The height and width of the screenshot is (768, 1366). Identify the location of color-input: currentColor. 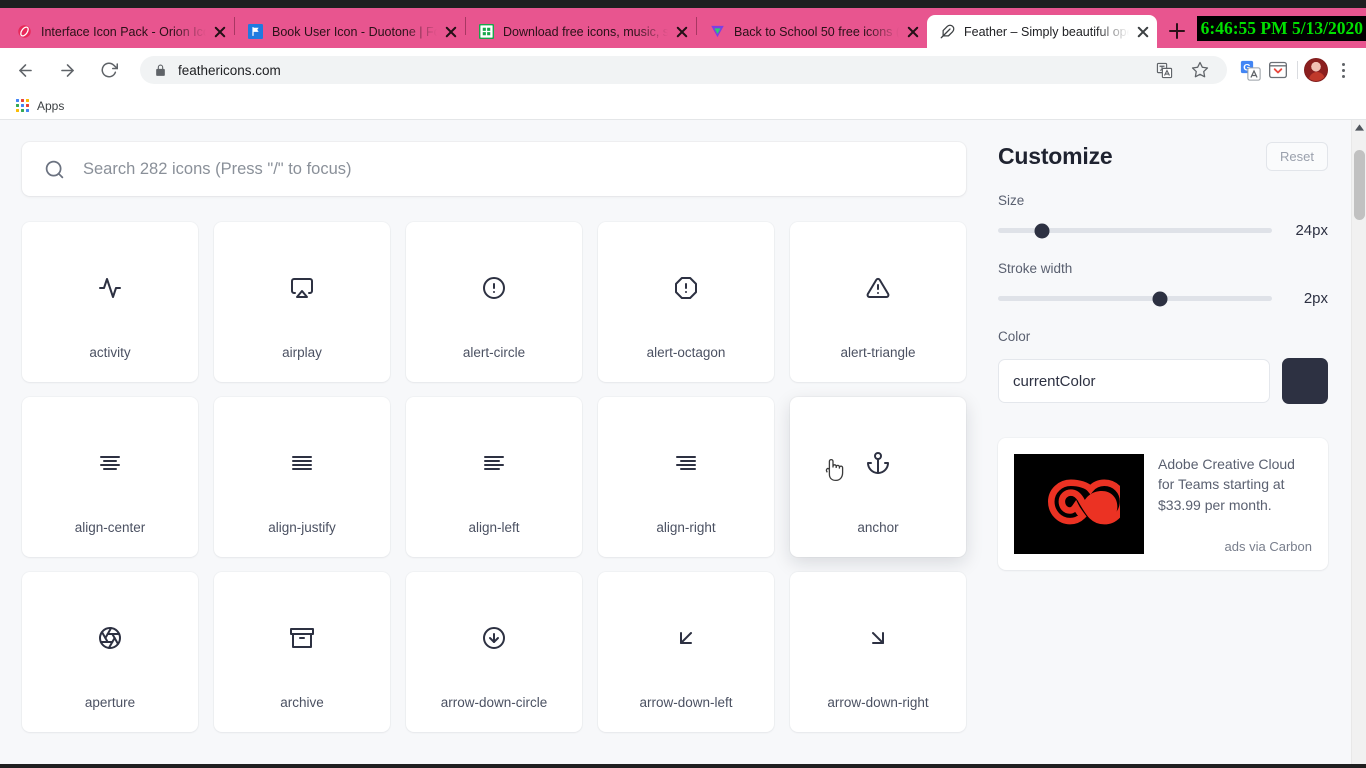
(1134, 381).